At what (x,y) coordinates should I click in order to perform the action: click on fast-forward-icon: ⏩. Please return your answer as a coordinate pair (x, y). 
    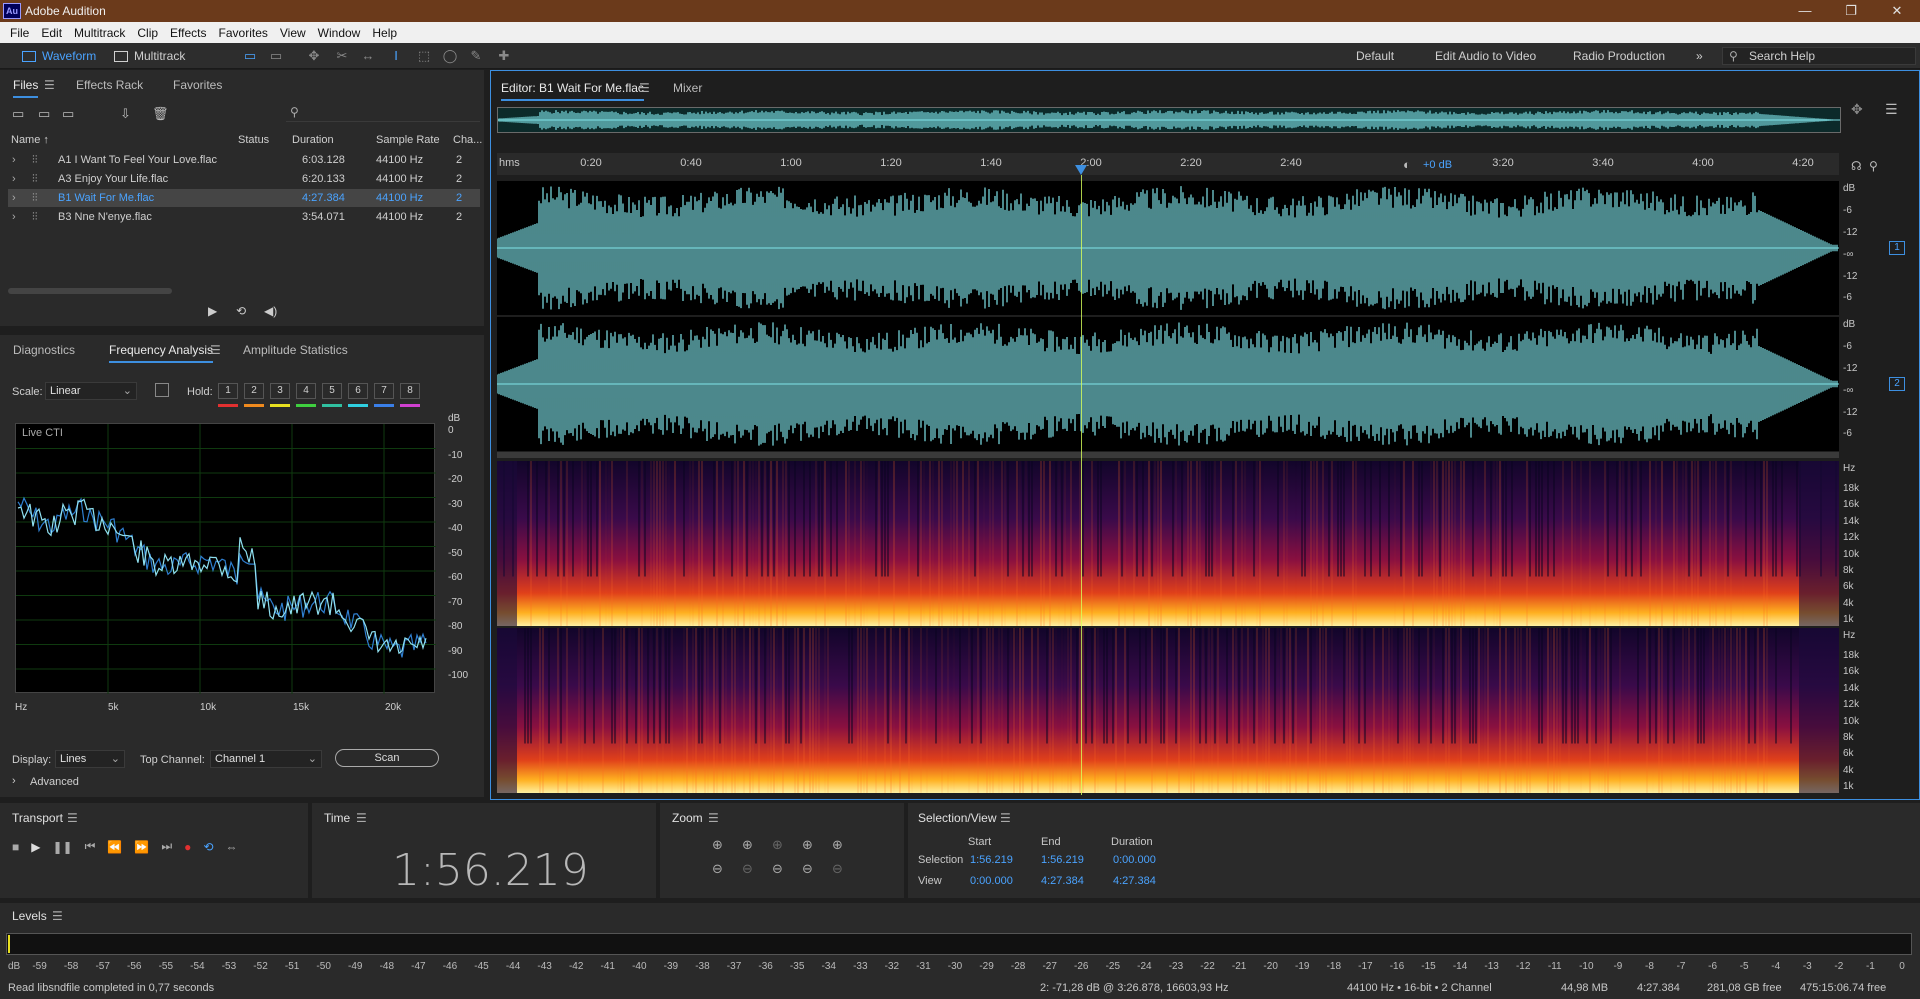
    Looking at the image, I should click on (141, 847).